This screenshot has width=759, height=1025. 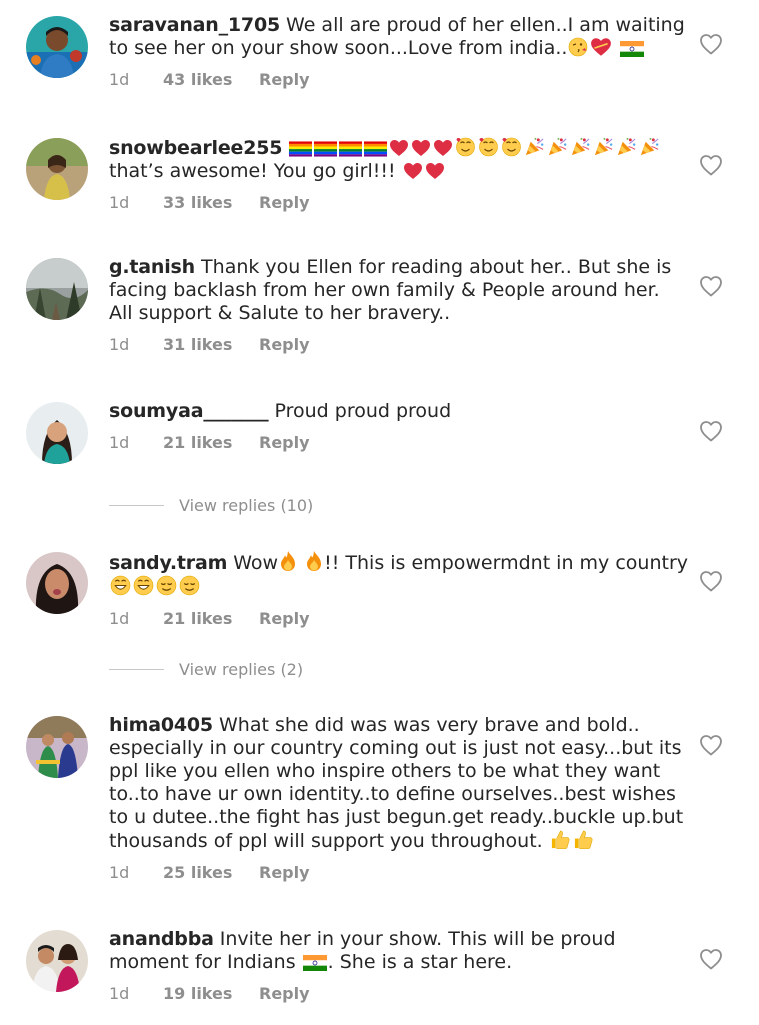 I want to click on heart-ribbon-emoji-icon, so click(x=601, y=47).